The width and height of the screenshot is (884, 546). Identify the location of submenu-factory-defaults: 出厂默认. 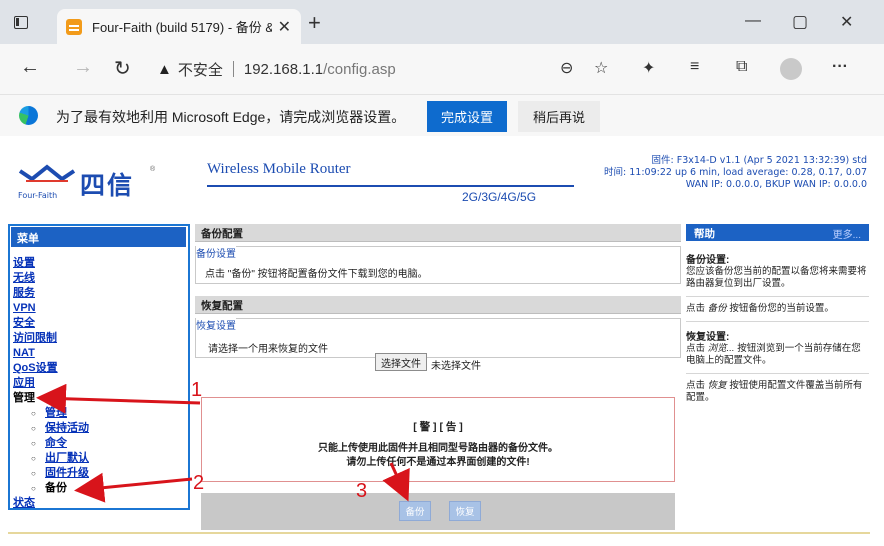
(67, 458).